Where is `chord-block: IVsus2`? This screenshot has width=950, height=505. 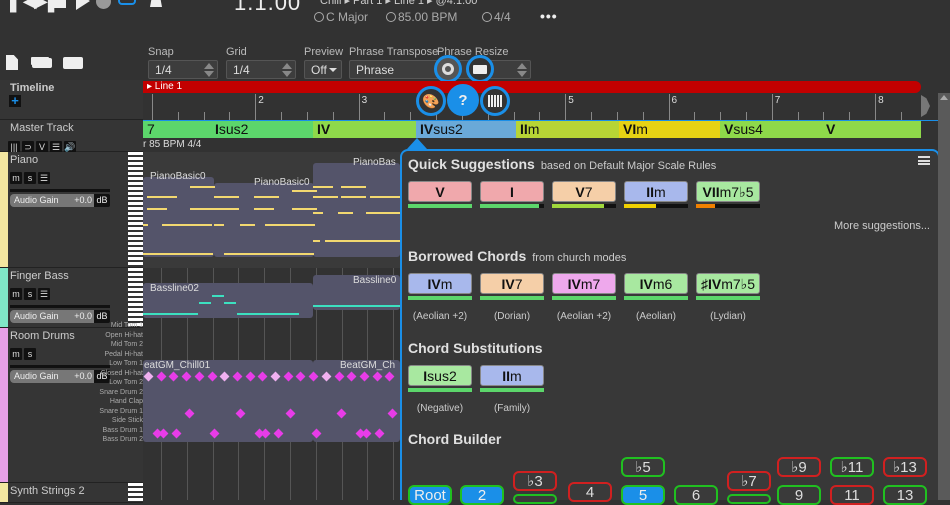
chord-block: IVsus2 is located at coordinates (466, 129).